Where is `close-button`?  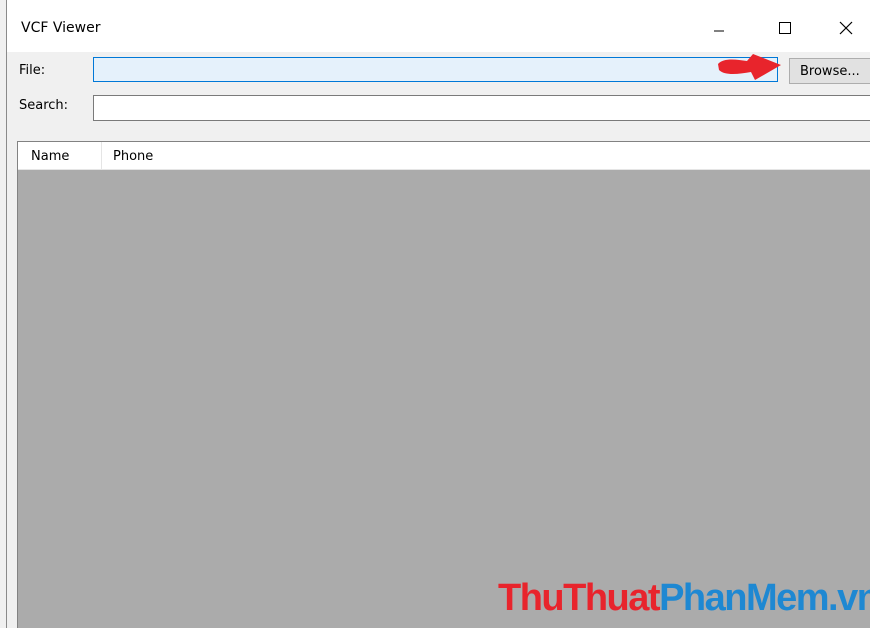
close-button is located at coordinates (846, 28).